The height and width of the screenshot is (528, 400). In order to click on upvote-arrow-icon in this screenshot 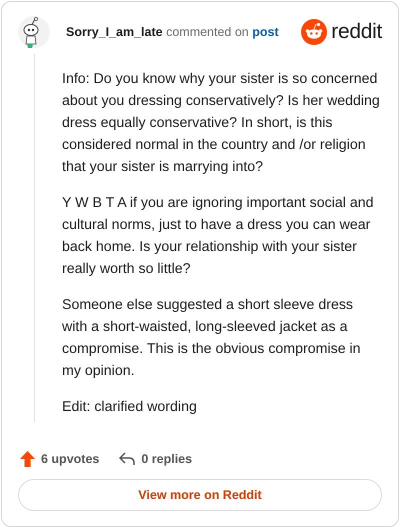, I will do `click(27, 459)`.